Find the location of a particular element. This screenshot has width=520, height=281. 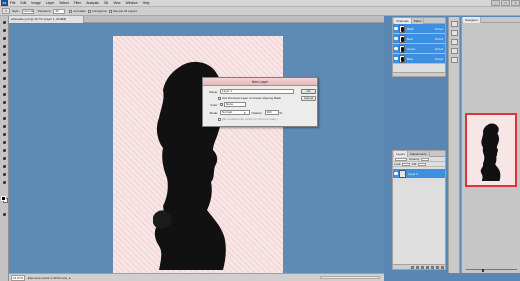

zoom-tool-icon is located at coordinates (4, 183).